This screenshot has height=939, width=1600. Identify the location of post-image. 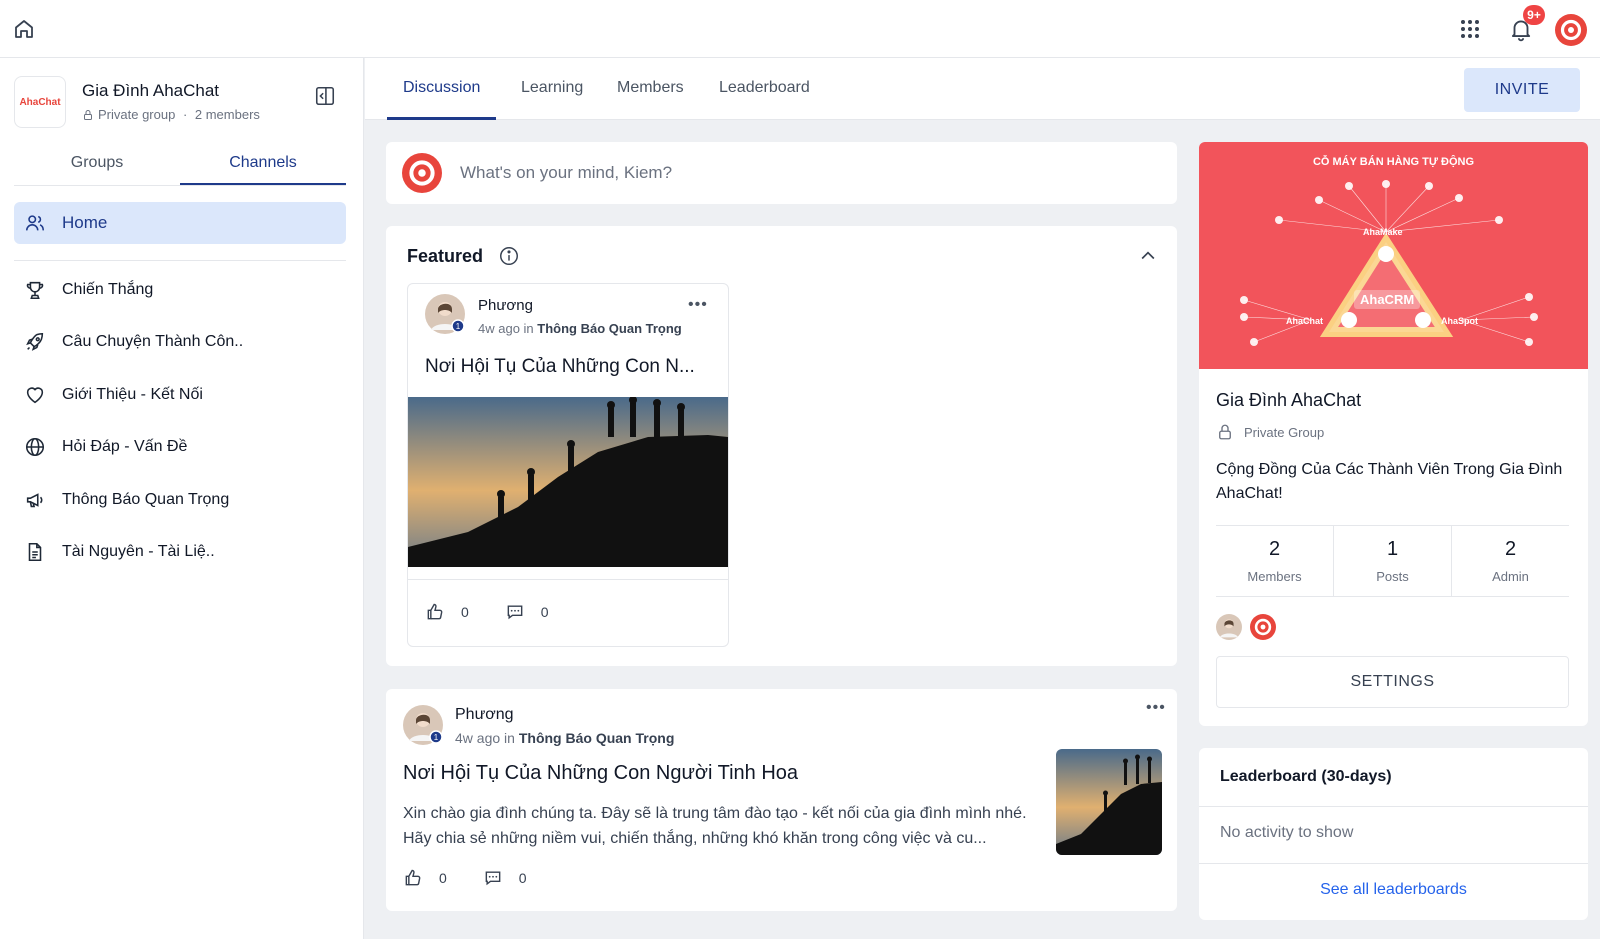
(568, 481).